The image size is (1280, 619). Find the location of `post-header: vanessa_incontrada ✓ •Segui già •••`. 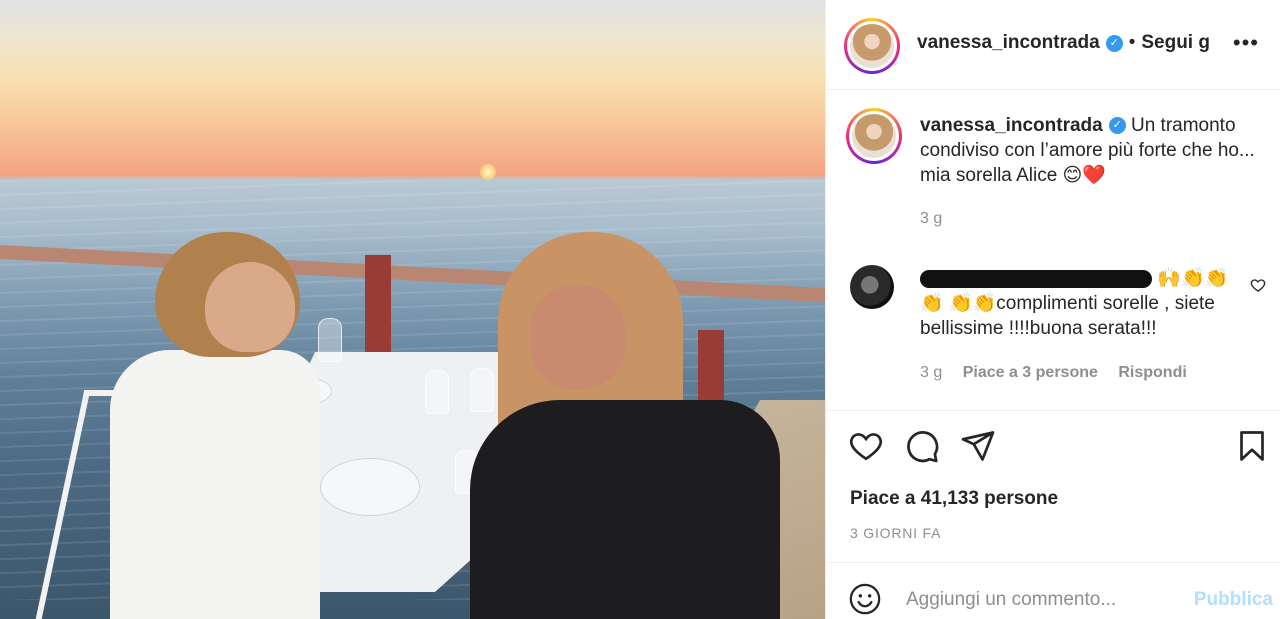

post-header: vanessa_incontrada ✓ •Segui già ••• is located at coordinates (1053, 45).